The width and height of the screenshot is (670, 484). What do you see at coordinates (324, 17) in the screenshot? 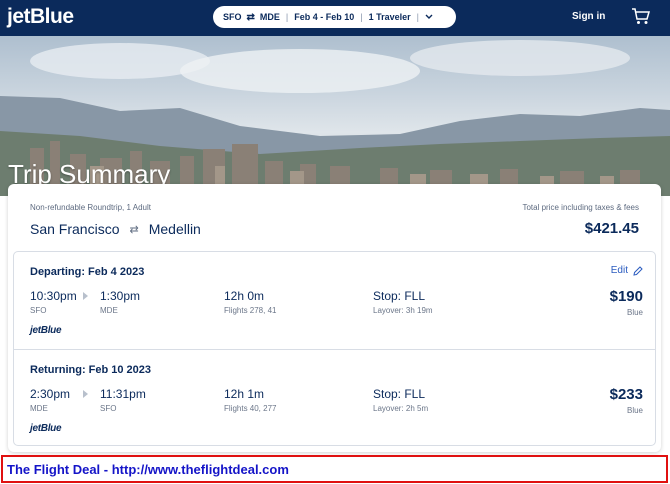
I see `search-dates: Feb 4 - Feb 10` at bounding box center [324, 17].